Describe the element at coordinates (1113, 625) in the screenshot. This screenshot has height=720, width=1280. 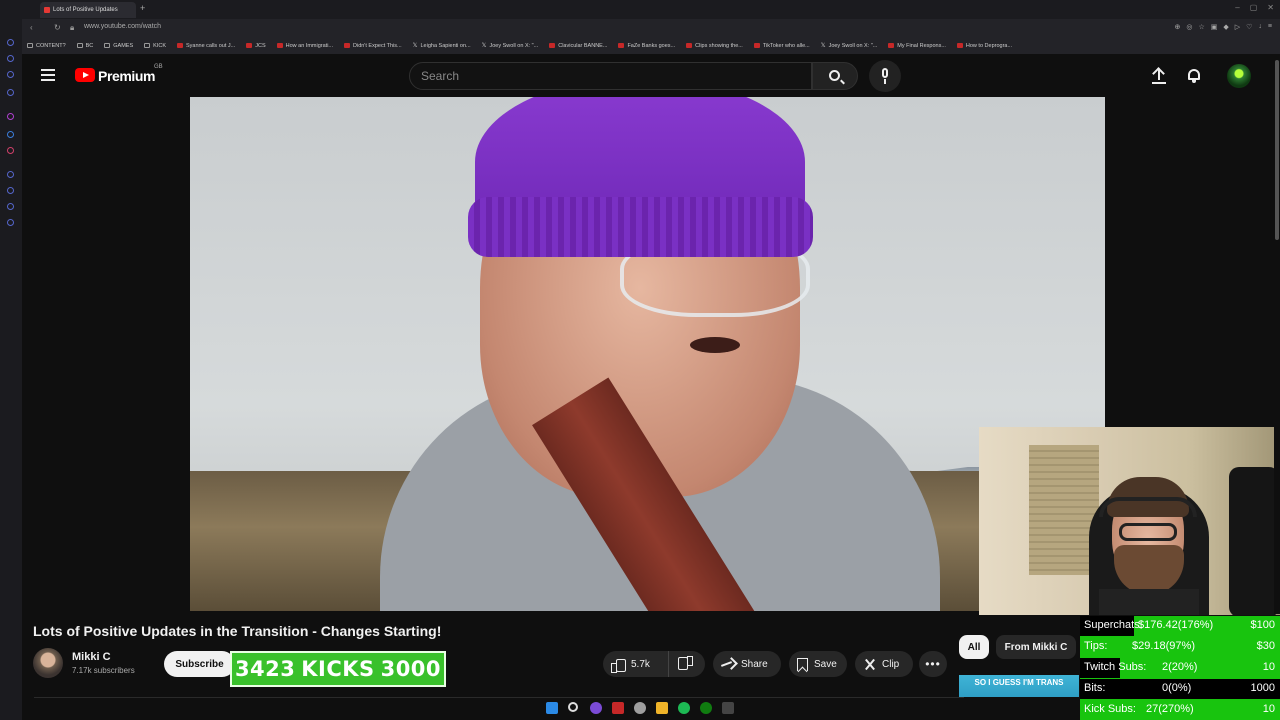
I see `goal-label: Superchats:` at that location.